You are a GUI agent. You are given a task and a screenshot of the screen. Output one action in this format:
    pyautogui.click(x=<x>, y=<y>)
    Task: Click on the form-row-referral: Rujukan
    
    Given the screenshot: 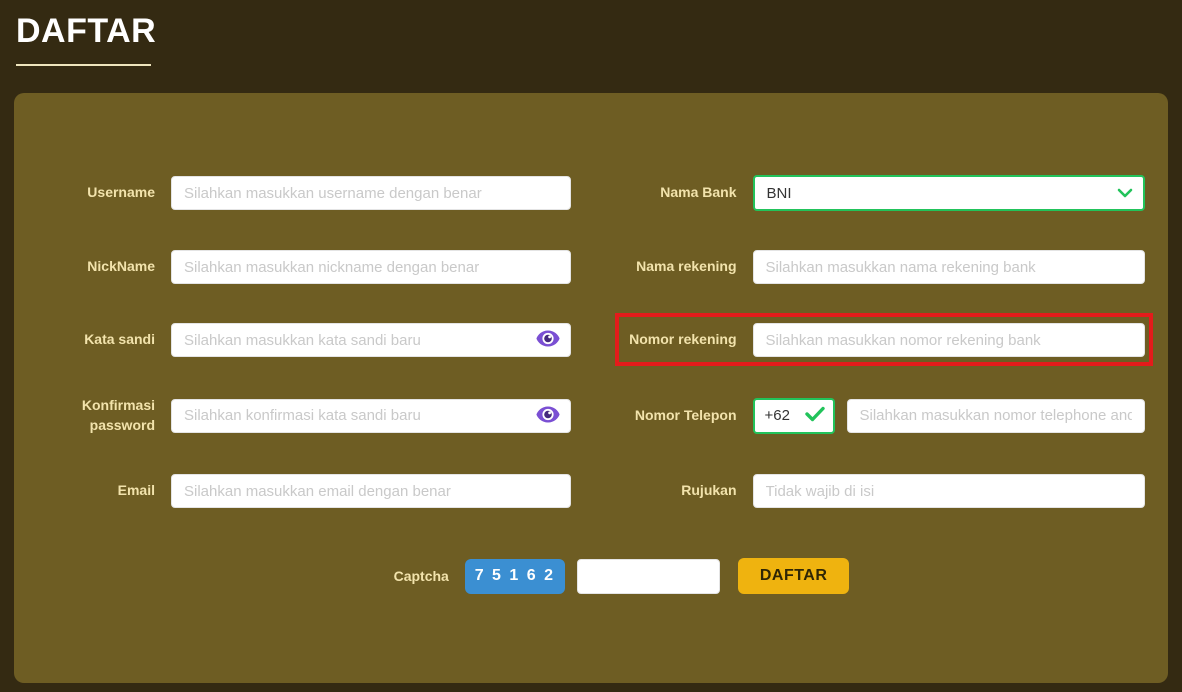 What is the action you would take?
    pyautogui.click(x=867, y=491)
    